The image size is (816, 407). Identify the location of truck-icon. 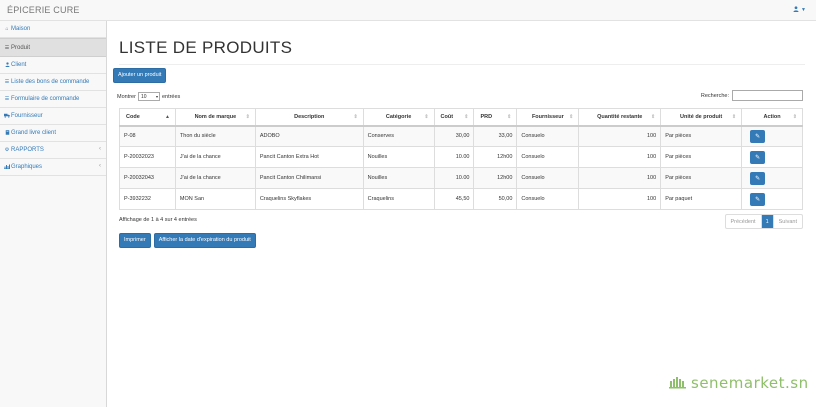
(7, 116).